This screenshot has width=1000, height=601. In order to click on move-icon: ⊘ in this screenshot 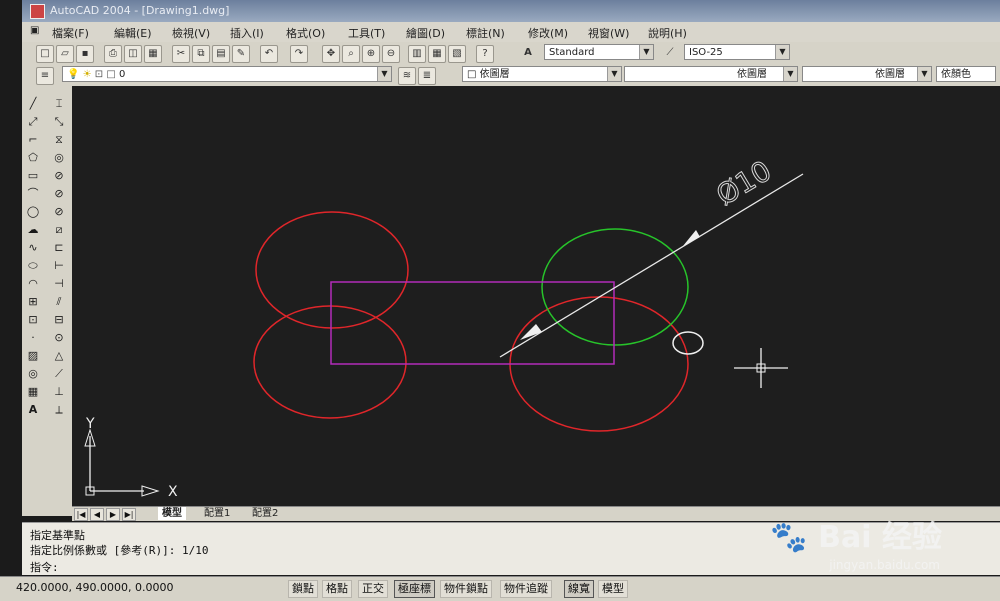, I will do `click(59, 193)`.